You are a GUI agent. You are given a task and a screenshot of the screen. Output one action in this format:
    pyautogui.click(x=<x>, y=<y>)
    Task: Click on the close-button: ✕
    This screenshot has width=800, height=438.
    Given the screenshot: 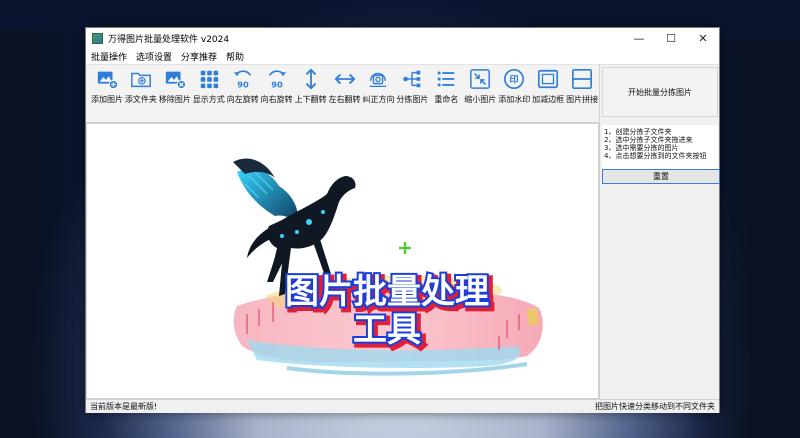 What is the action you would take?
    pyautogui.click(x=703, y=38)
    